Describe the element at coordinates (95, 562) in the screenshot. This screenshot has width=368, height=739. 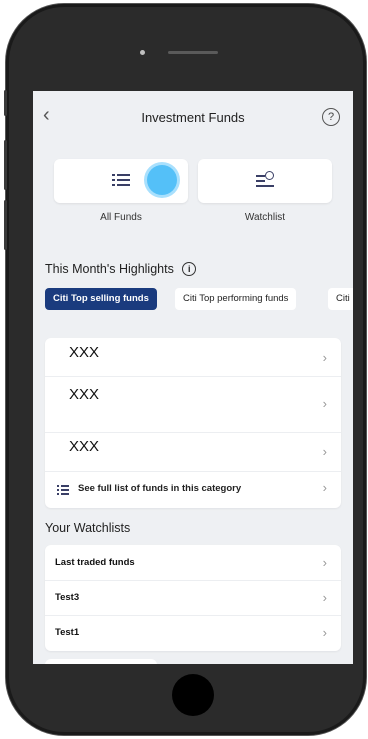
I see `watchlist-name: Last traded funds` at that location.